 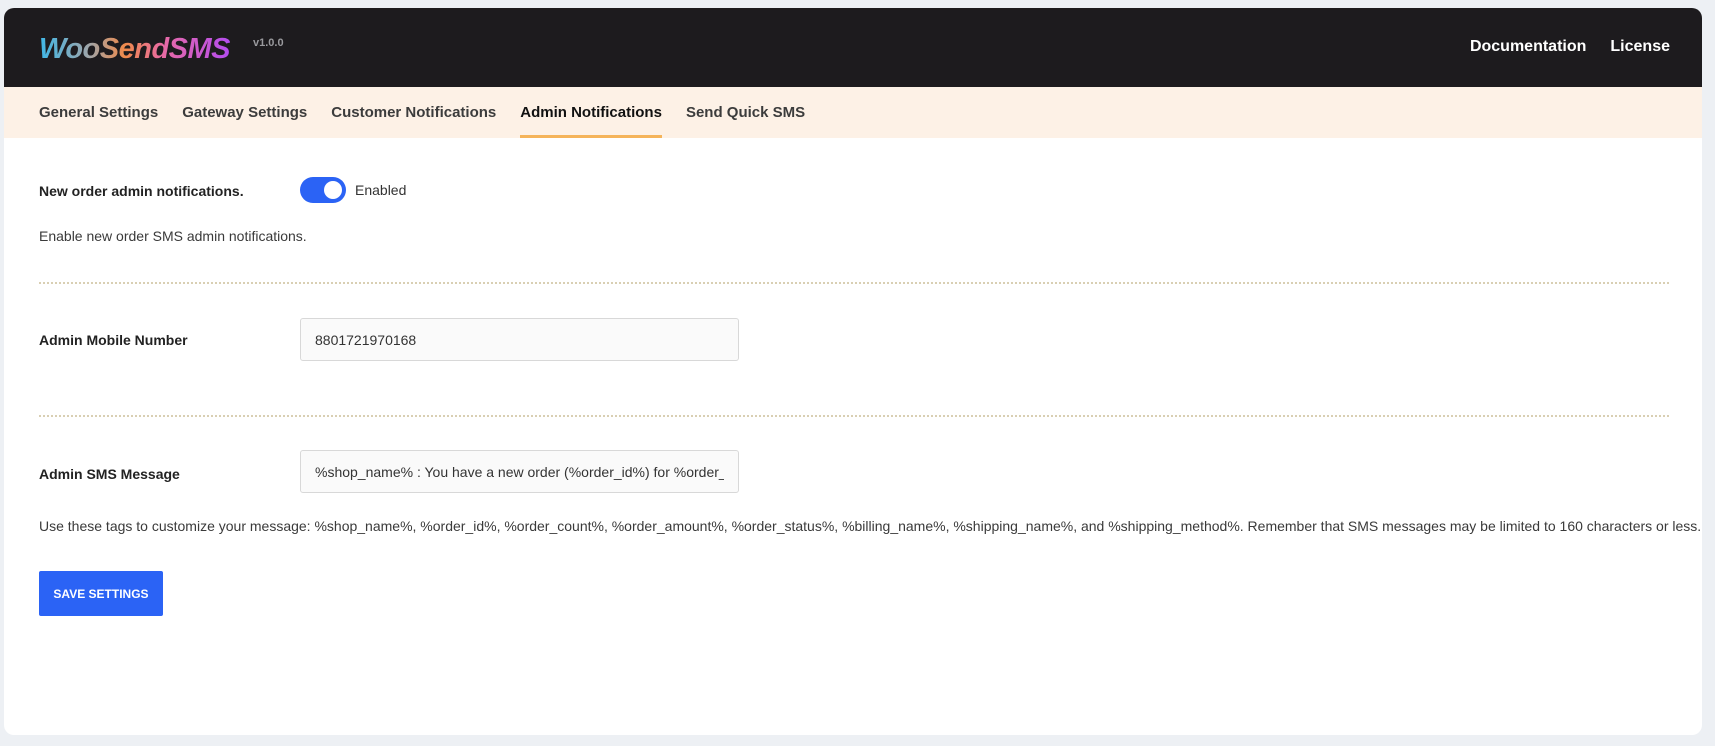 I want to click on message-label: Admin SMS Message, so click(x=109, y=474).